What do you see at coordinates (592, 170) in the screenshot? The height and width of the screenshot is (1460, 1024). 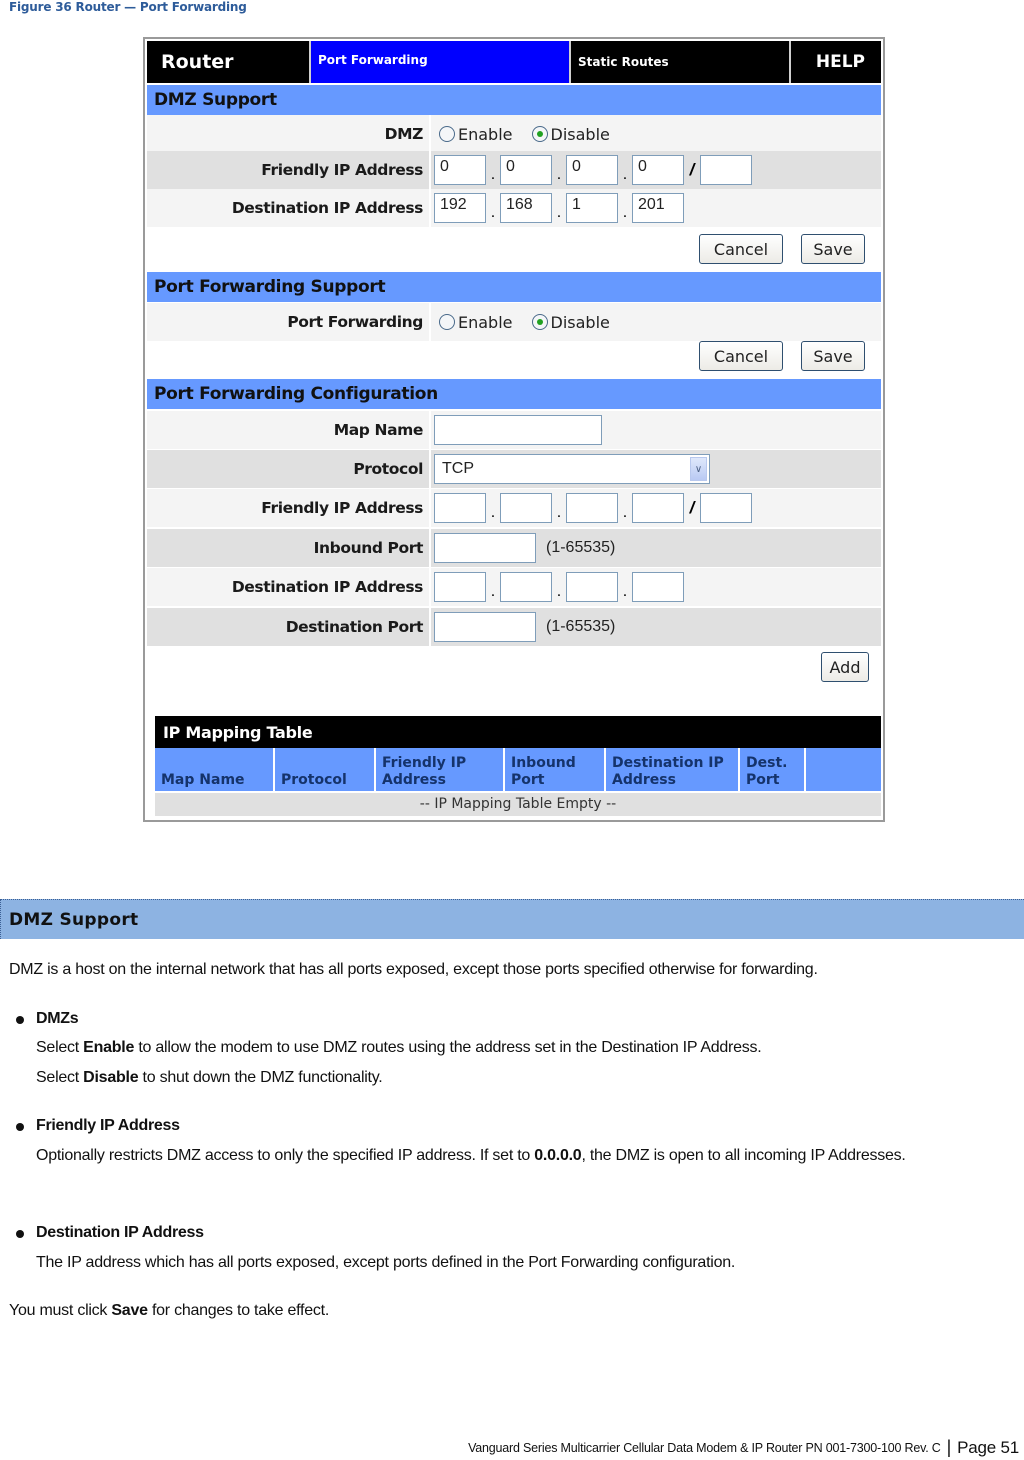 I see `dmz-friendly-ip-octet-3: 0` at bounding box center [592, 170].